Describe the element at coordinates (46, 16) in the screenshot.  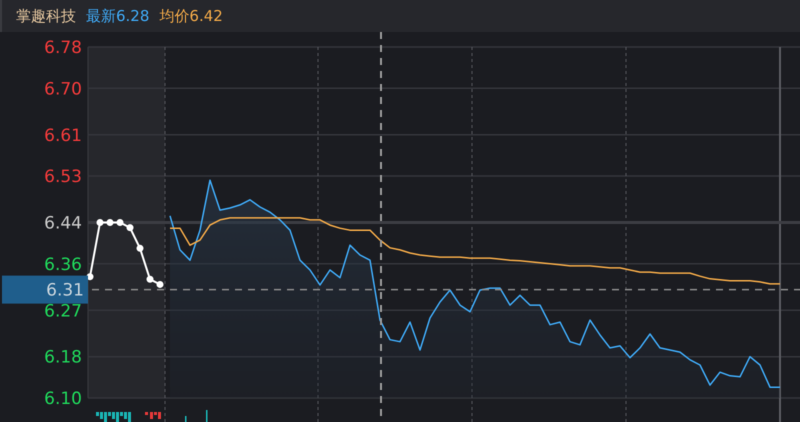
I see `stock-name: 掌趣科技` at that location.